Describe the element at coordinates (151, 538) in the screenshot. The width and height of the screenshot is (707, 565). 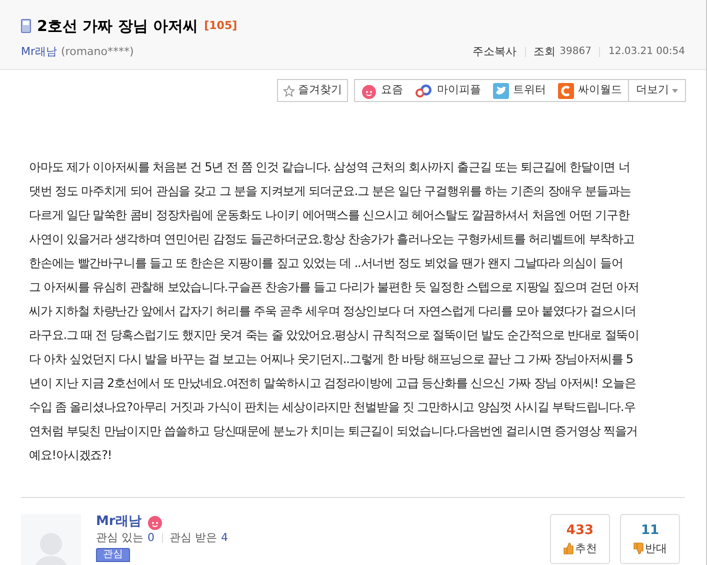
I see `interest-in-count: 0` at that location.